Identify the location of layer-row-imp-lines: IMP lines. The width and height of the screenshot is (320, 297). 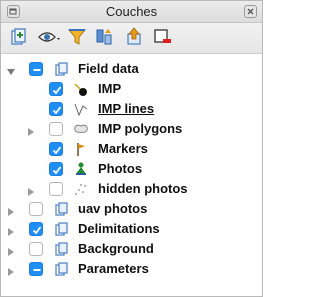
(131, 109).